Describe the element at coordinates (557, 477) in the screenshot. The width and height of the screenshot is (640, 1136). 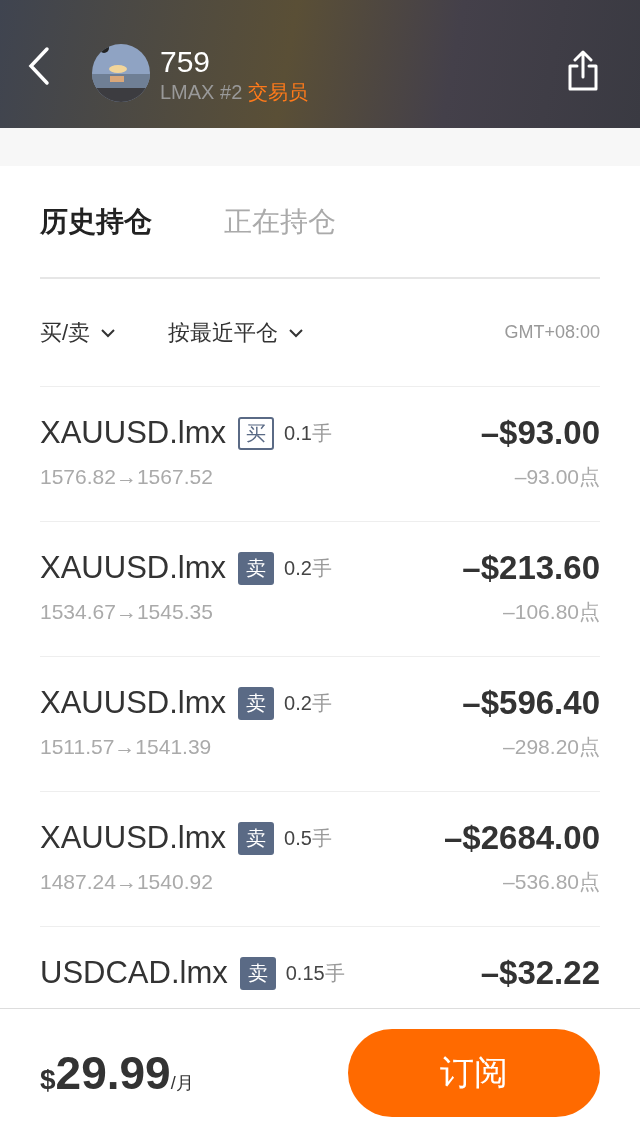
I see `points-value: –93.00点` at that location.